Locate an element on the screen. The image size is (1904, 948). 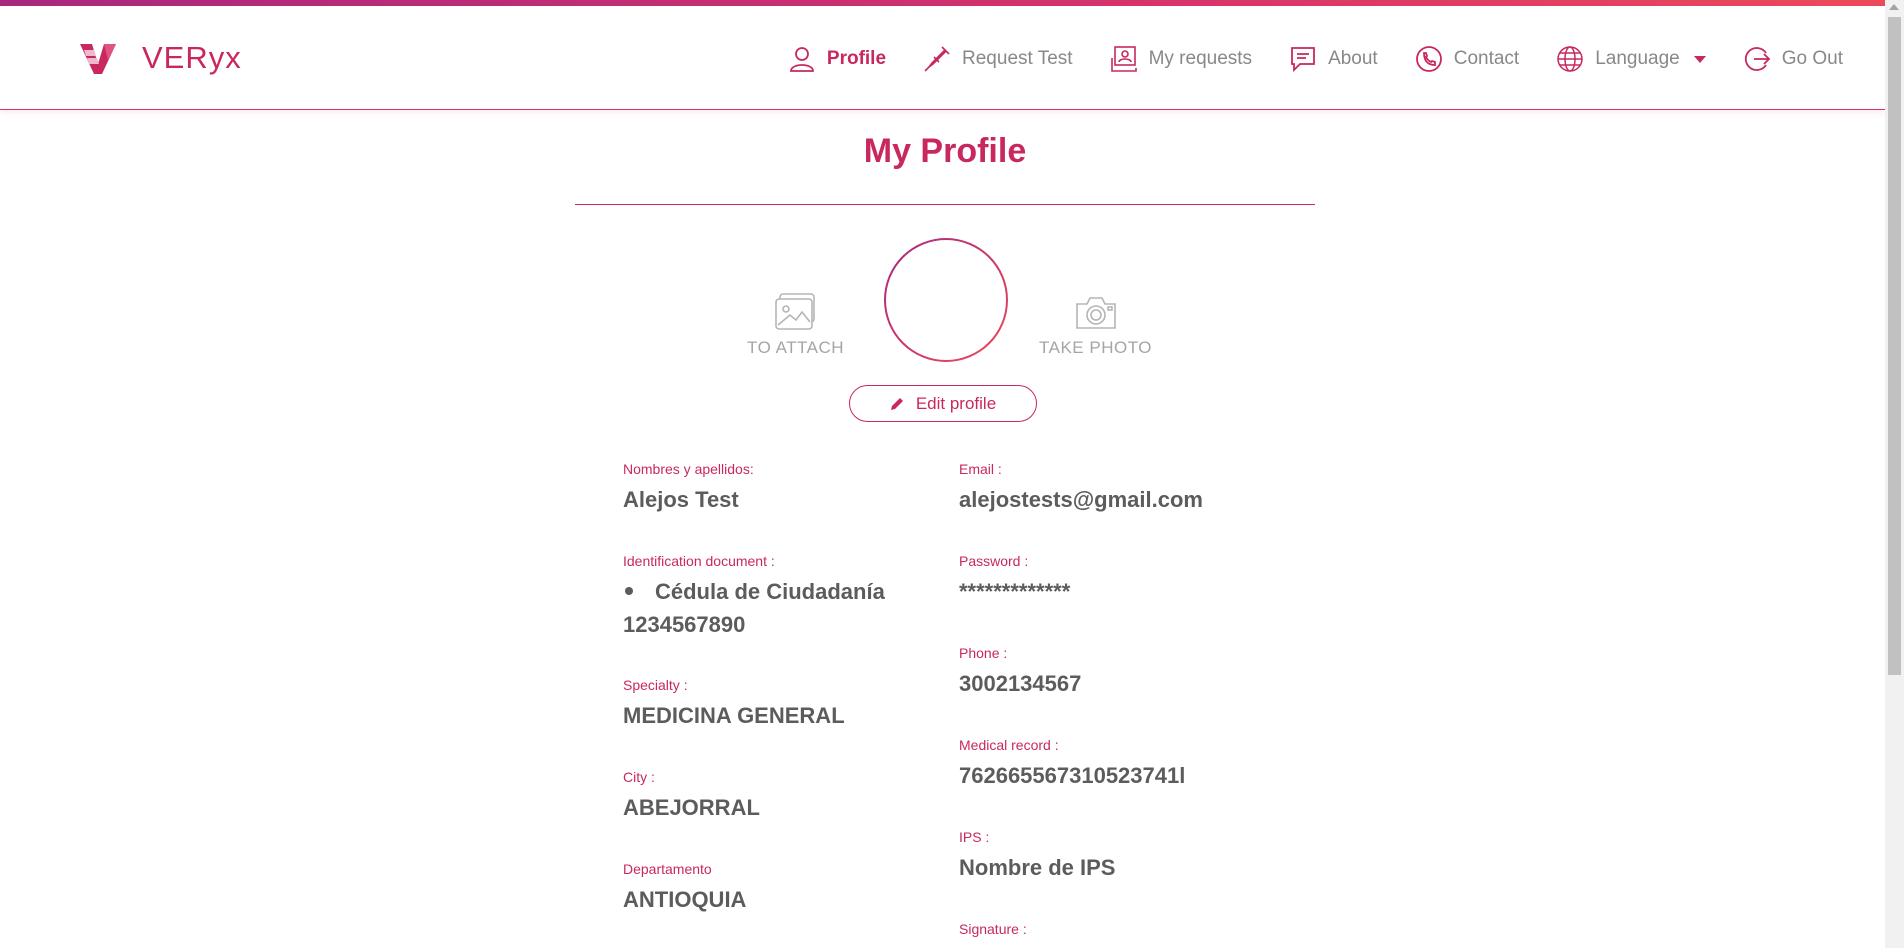
nav-language-dropdown: Language is located at coordinates (1630, 59).